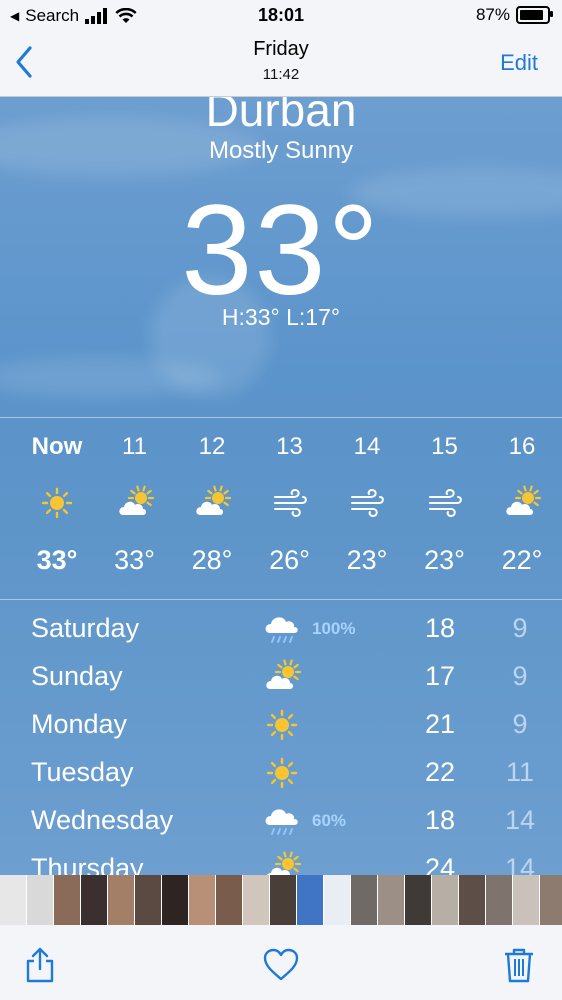 This screenshot has width=562, height=1000. Describe the element at coordinates (440, 676) in the screenshot. I see `daily-high: 17` at that location.